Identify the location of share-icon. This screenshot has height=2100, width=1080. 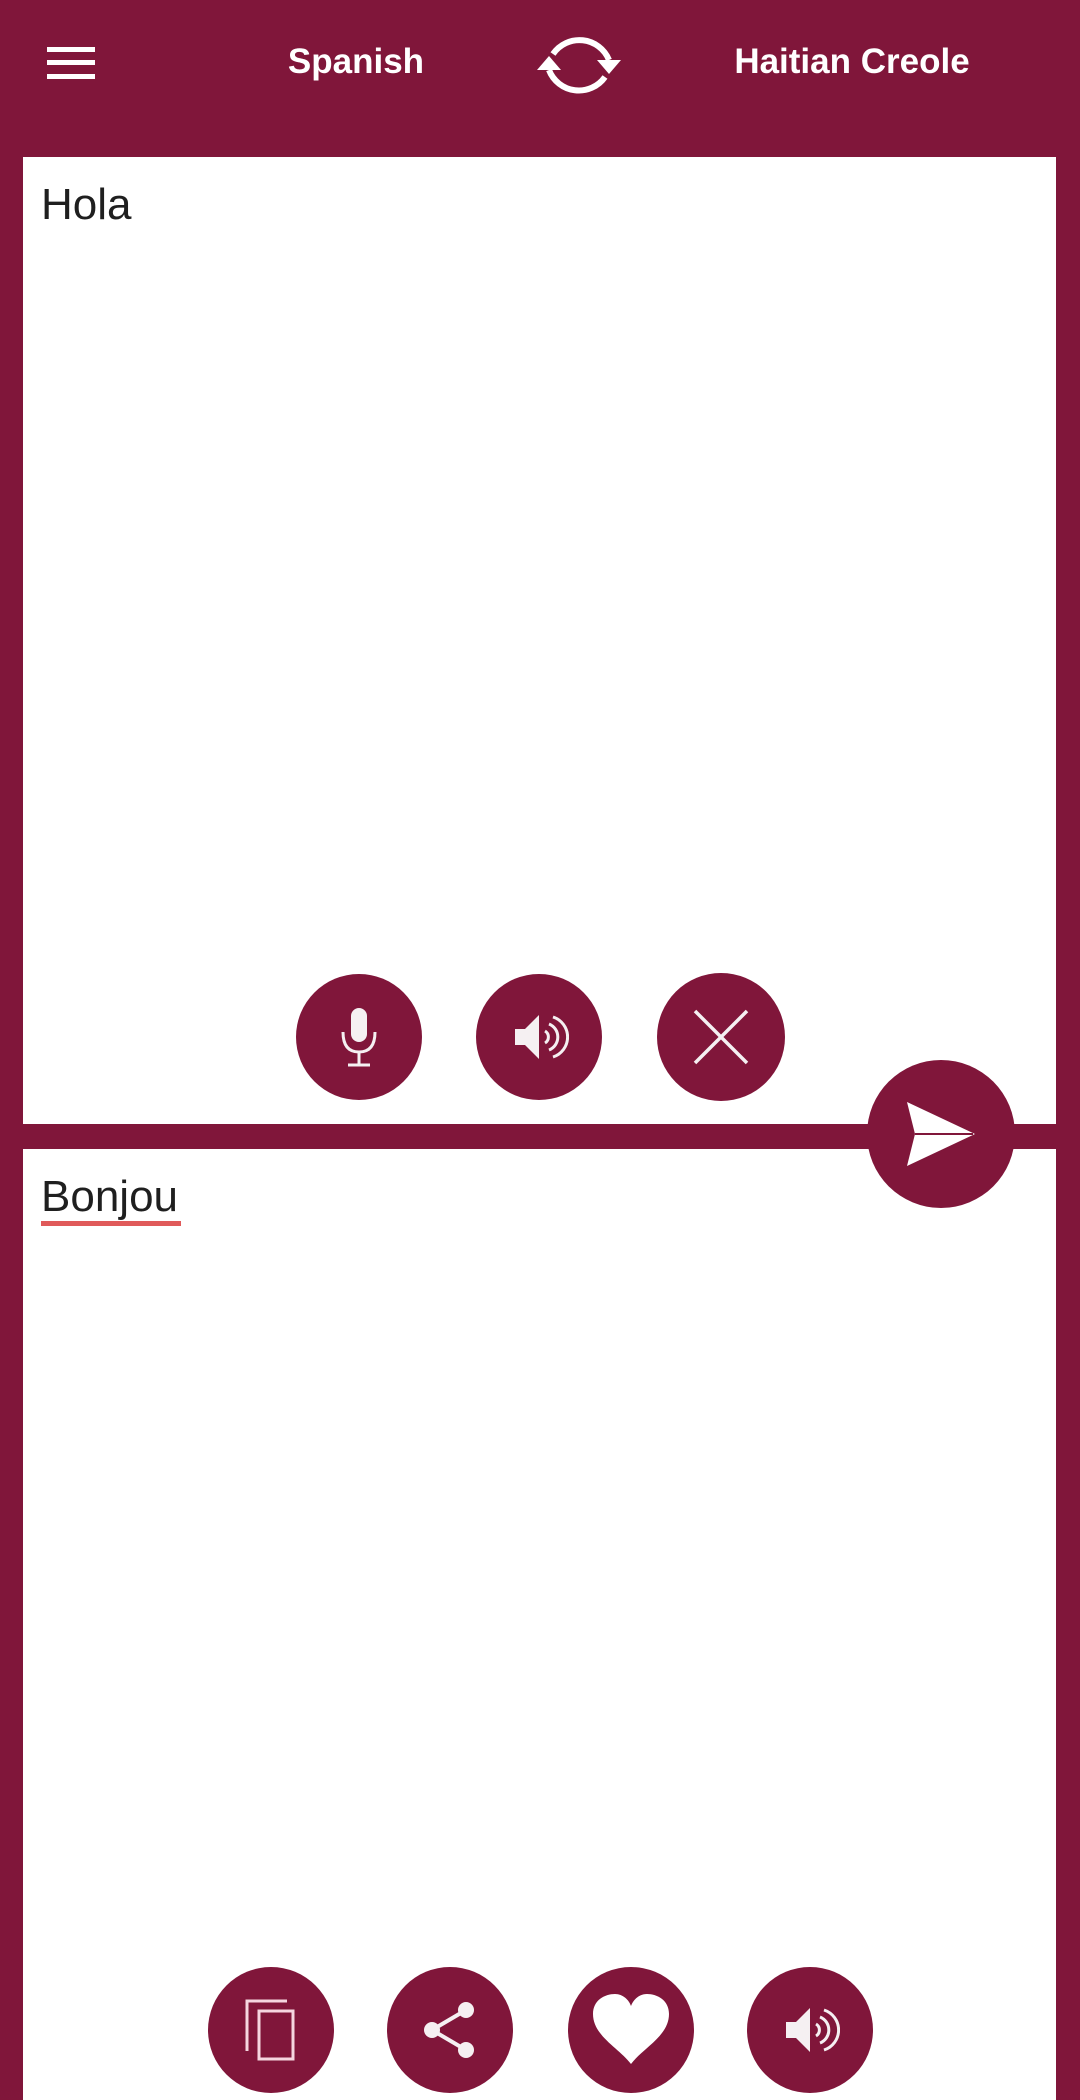
(449, 2030).